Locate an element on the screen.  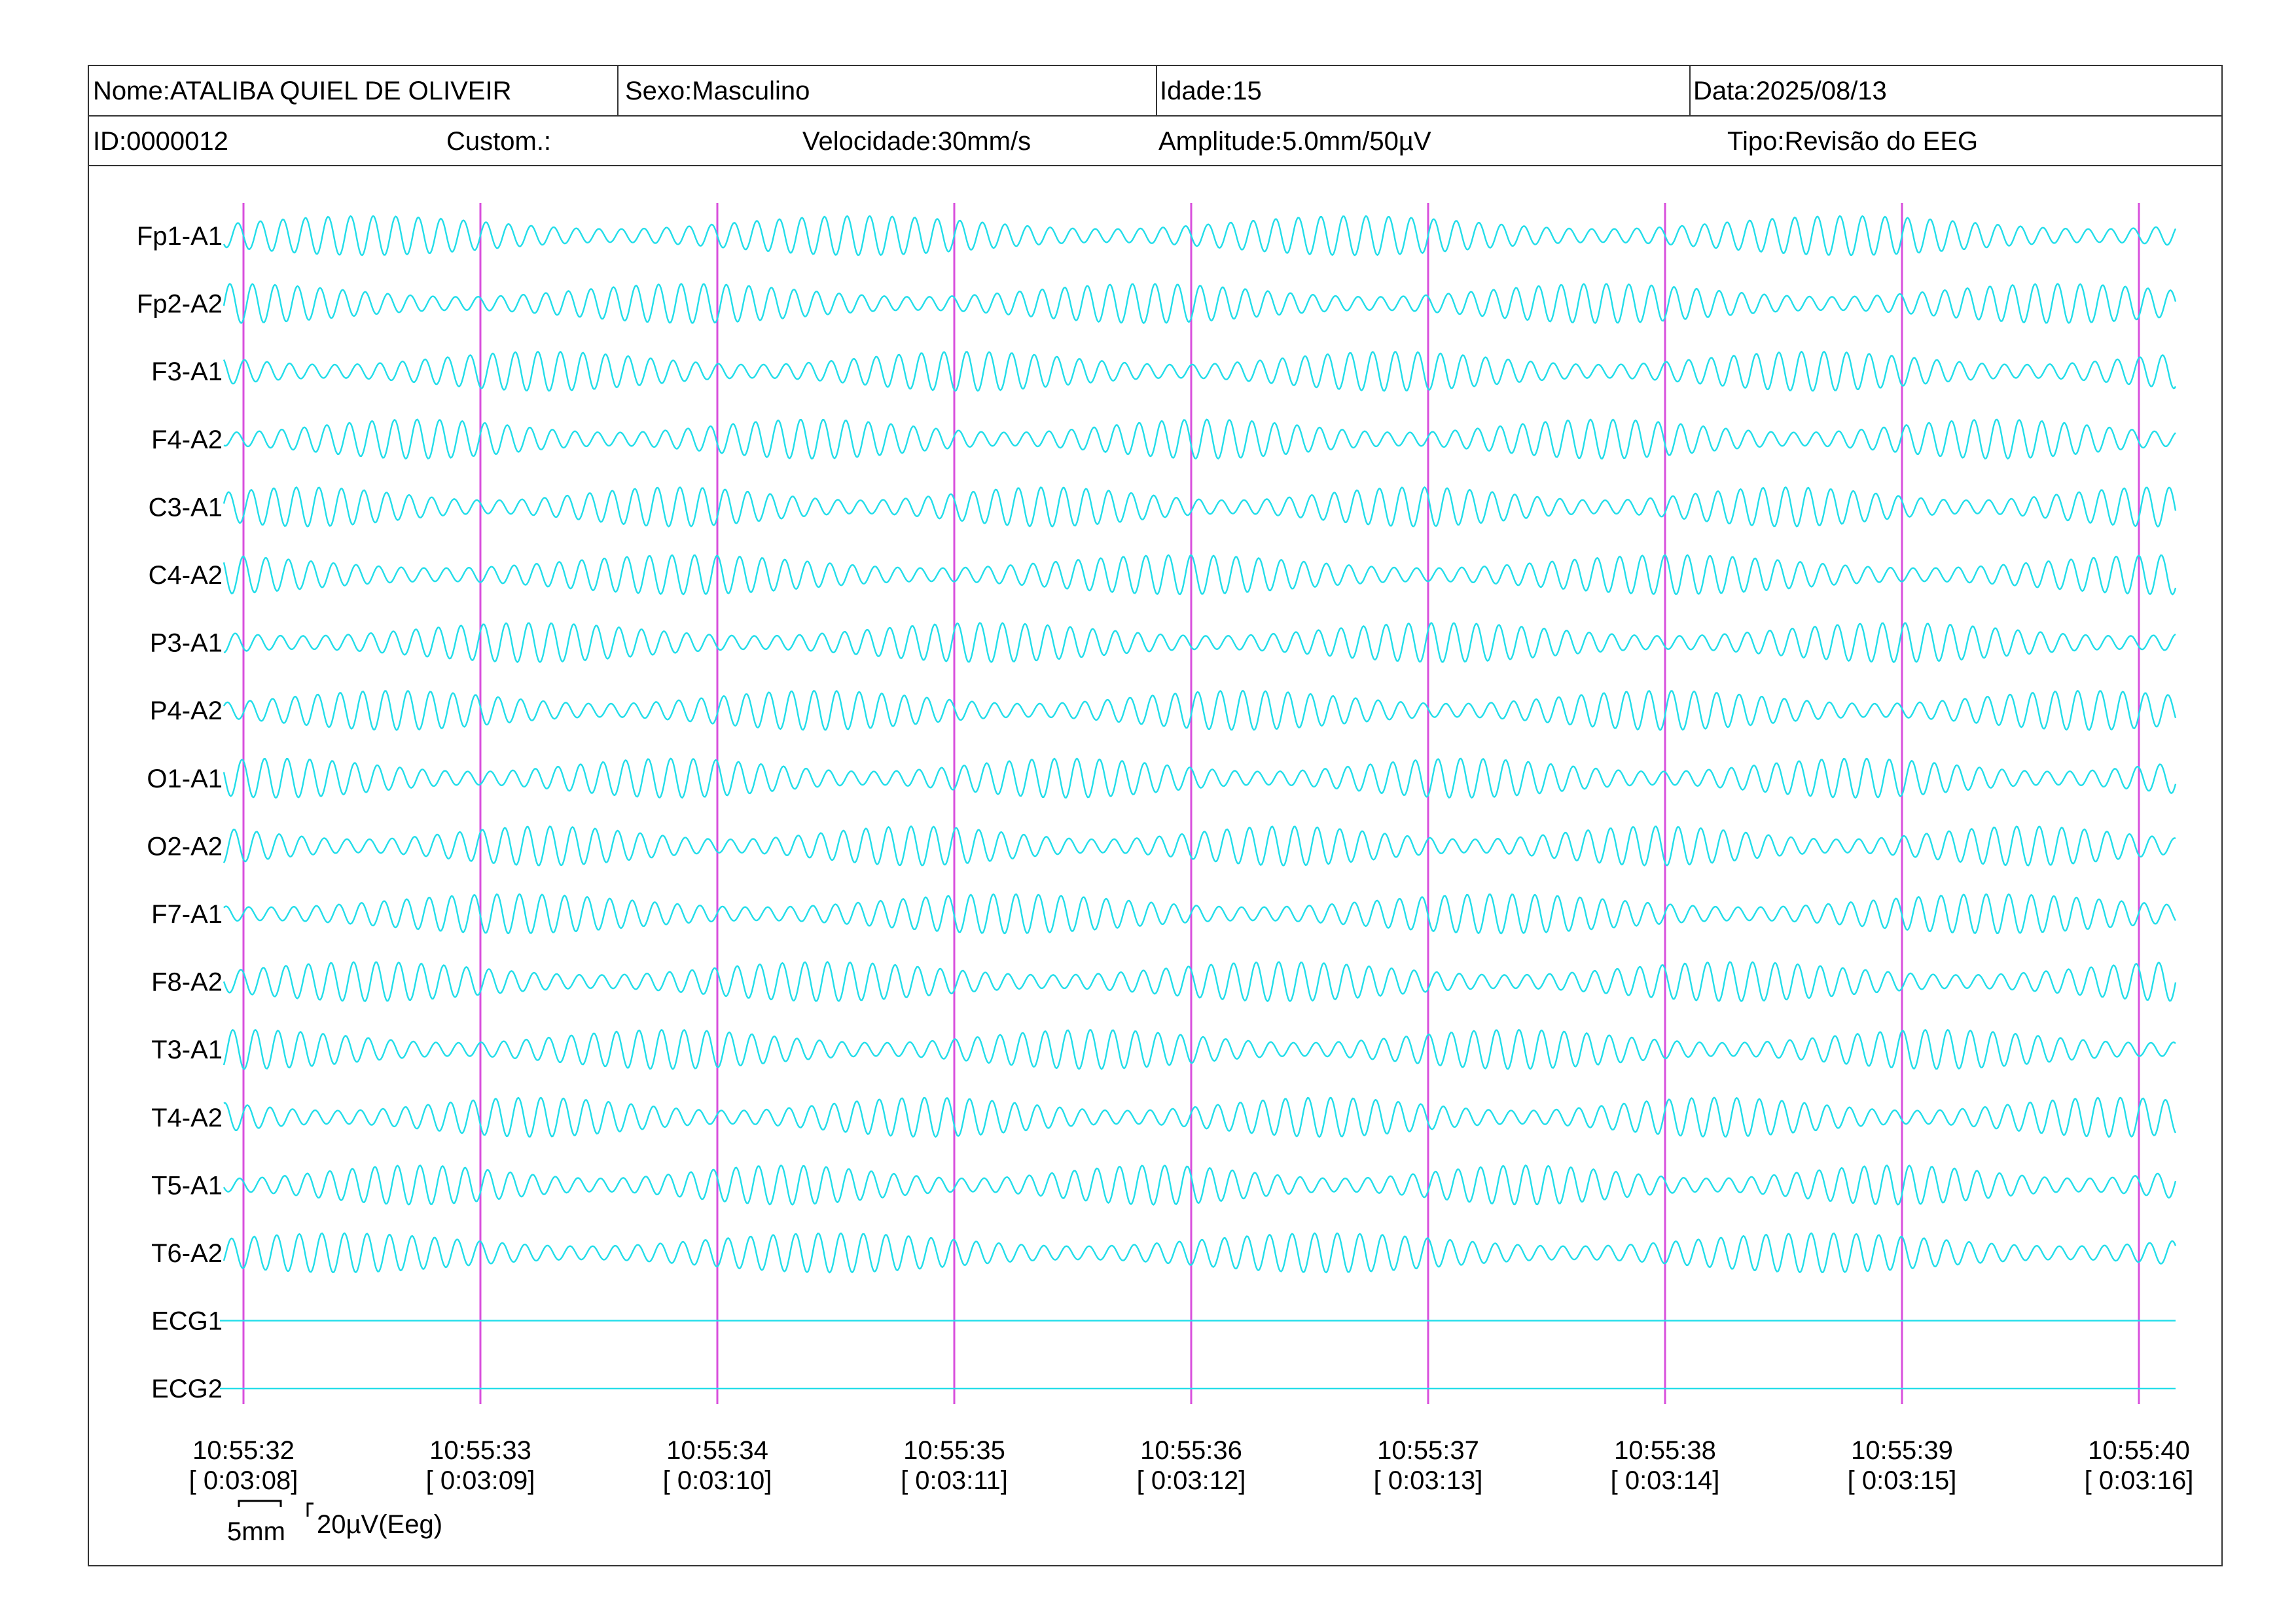
scale-bar: 5mm 20µV(Eeg) is located at coordinates (334, 1523).